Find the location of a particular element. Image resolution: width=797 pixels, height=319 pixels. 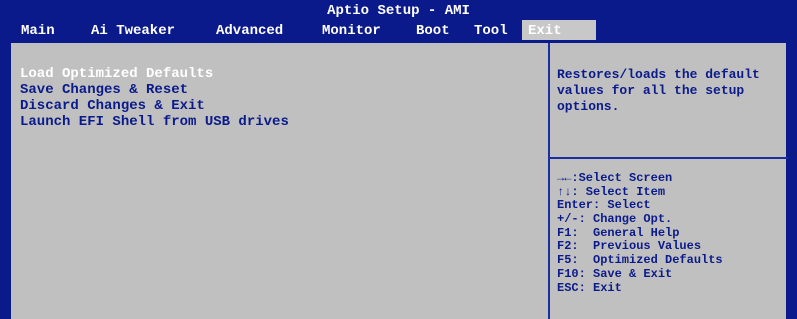

tab-main: Main is located at coordinates (38, 30).